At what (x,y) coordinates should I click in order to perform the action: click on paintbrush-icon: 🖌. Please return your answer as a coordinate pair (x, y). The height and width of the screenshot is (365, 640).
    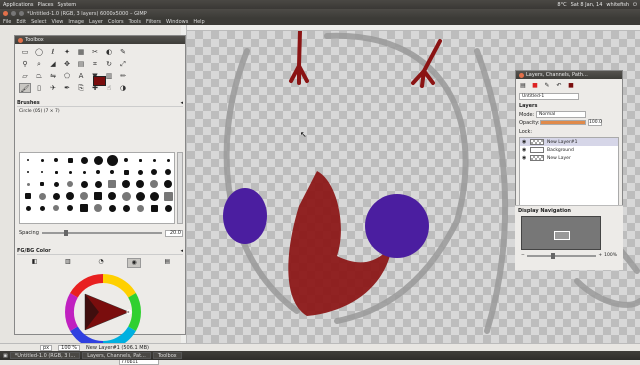
    Looking at the image, I should click on (25, 88).